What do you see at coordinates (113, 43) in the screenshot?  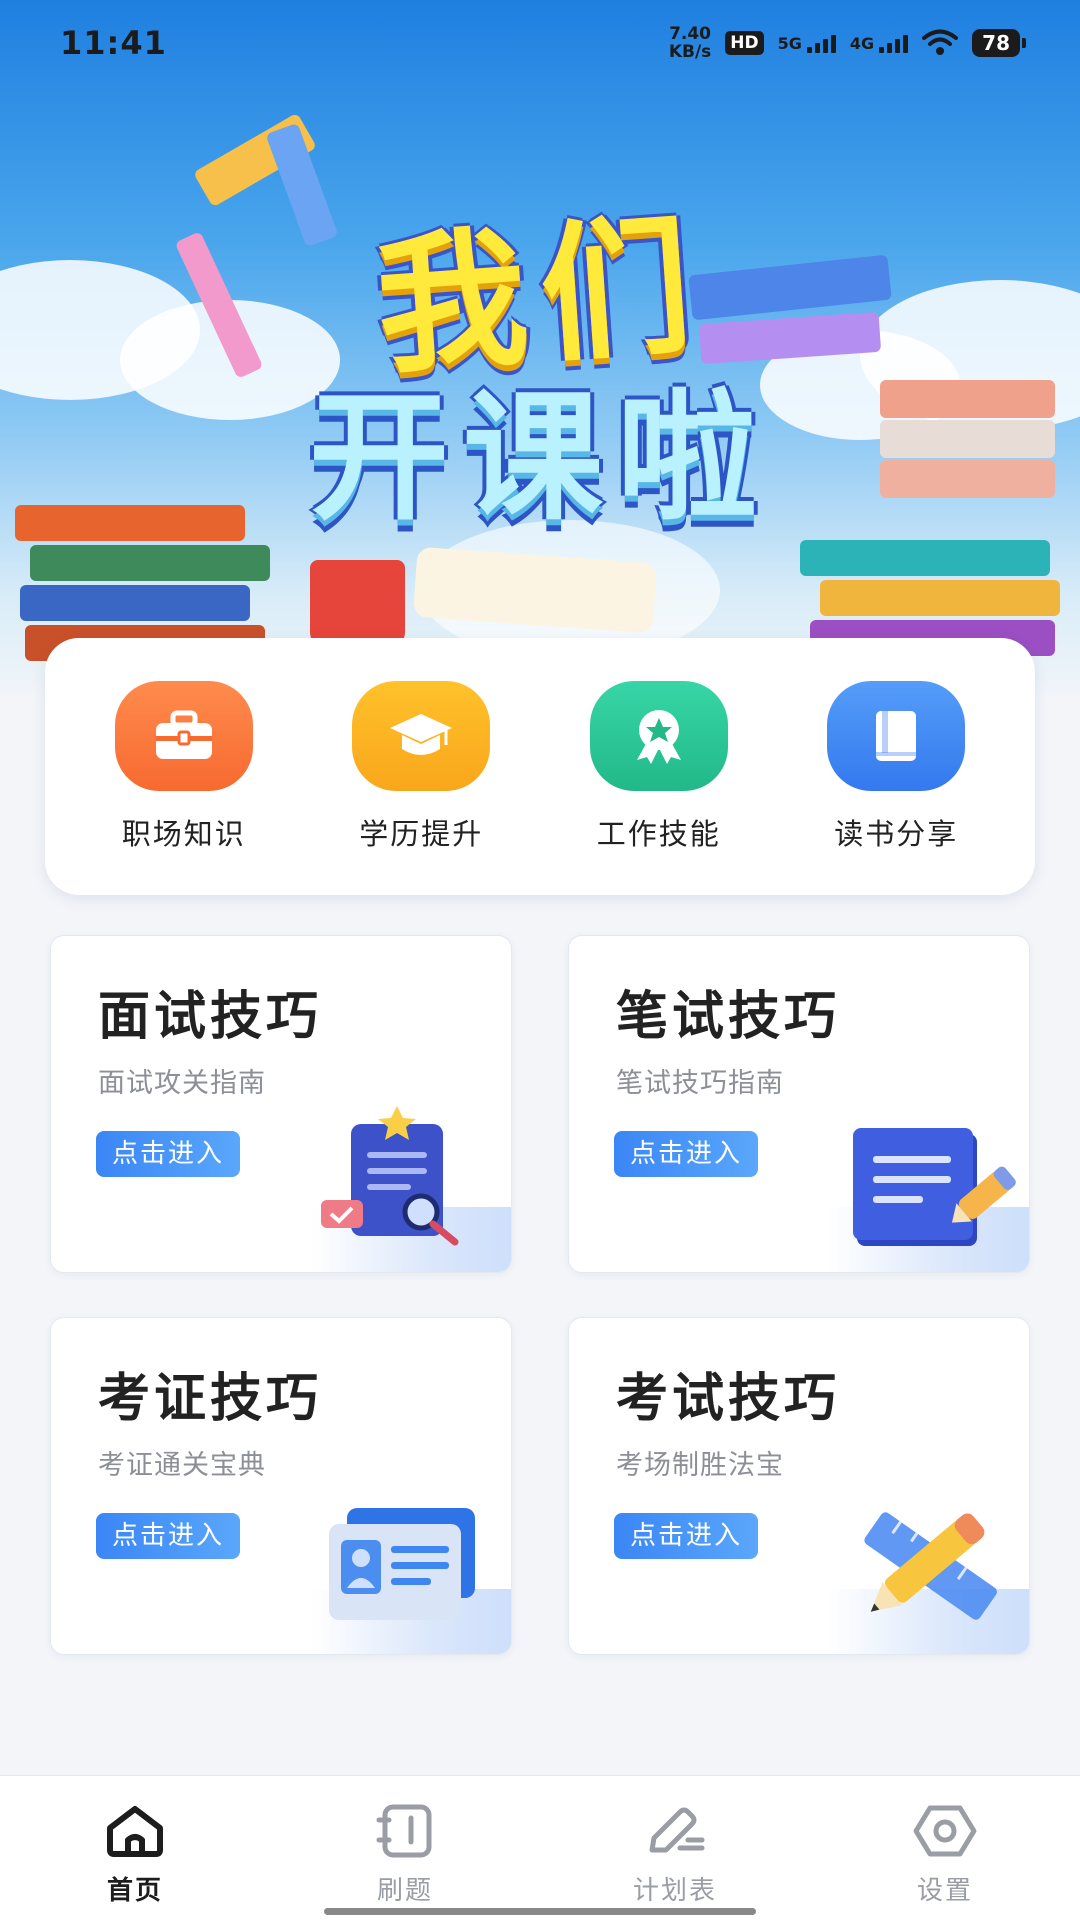 I see `status-time: 11:41` at bounding box center [113, 43].